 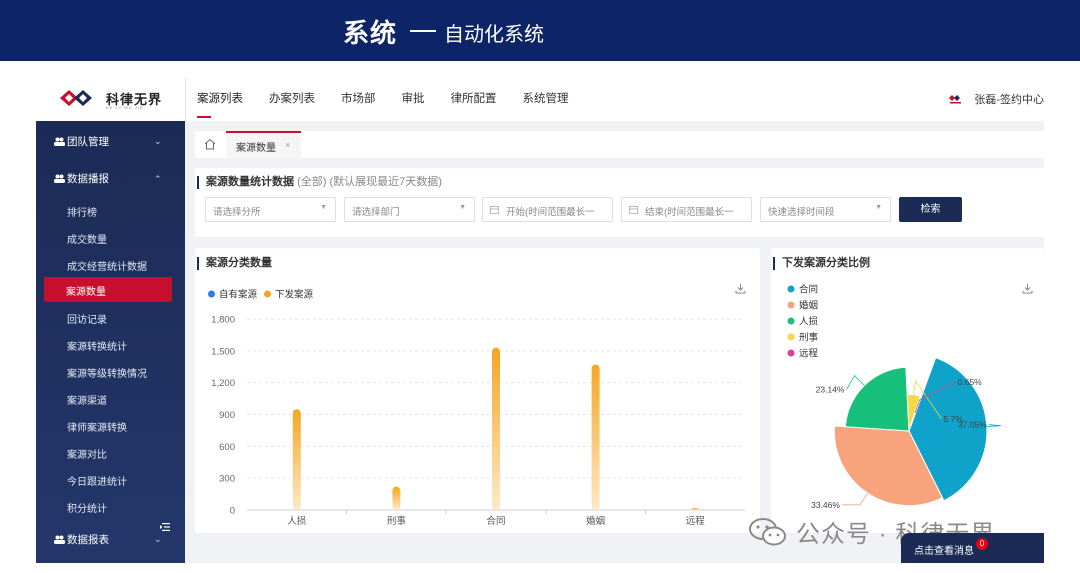 What do you see at coordinates (358, 98) in the screenshot?
I see `nav-item-marketing: 市场部` at bounding box center [358, 98].